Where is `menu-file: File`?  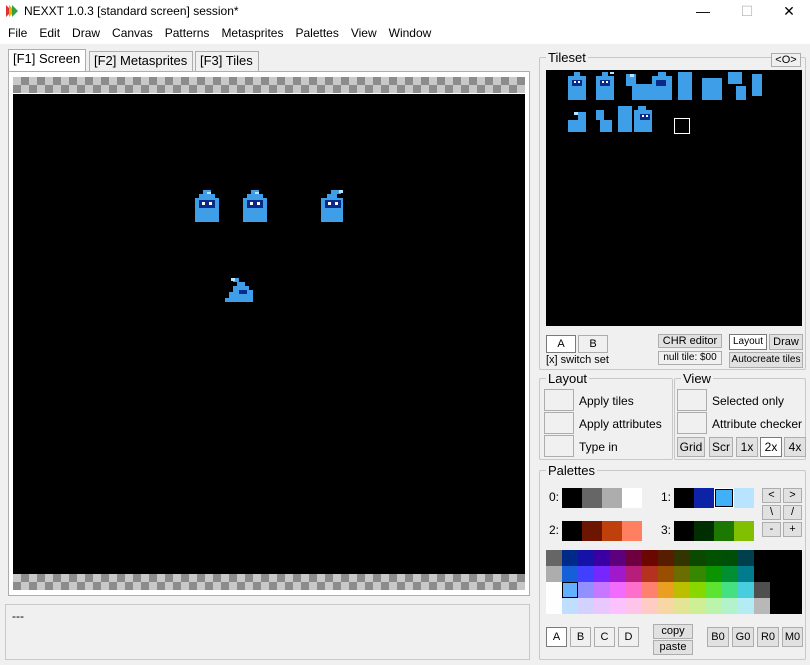
menu-file: File is located at coordinates (17, 33).